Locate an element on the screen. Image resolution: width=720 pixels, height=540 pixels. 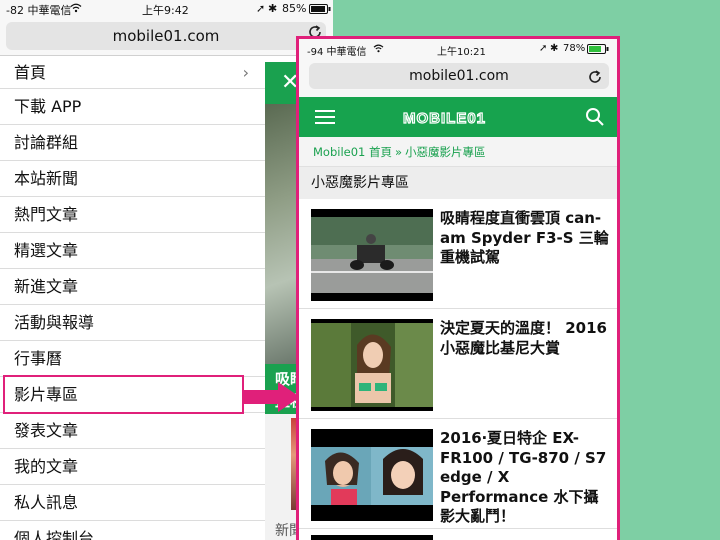
search-icon is located at coordinates (595, 117).